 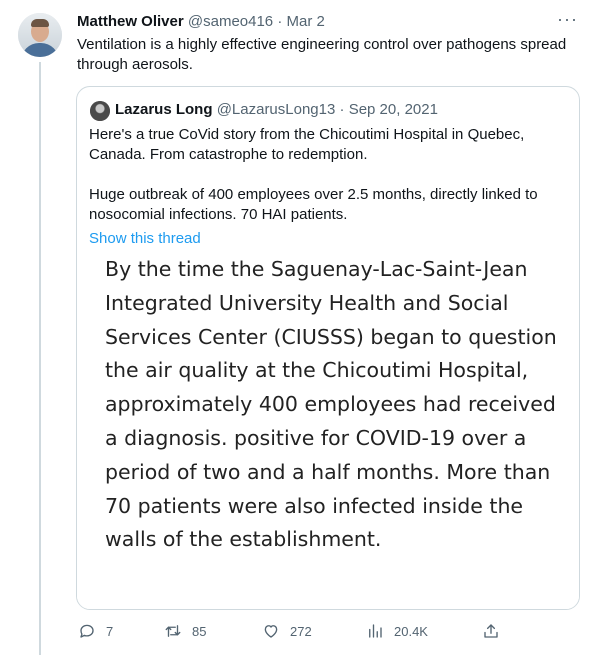 What do you see at coordinates (271, 631) in the screenshot?
I see `heart-icon` at bounding box center [271, 631].